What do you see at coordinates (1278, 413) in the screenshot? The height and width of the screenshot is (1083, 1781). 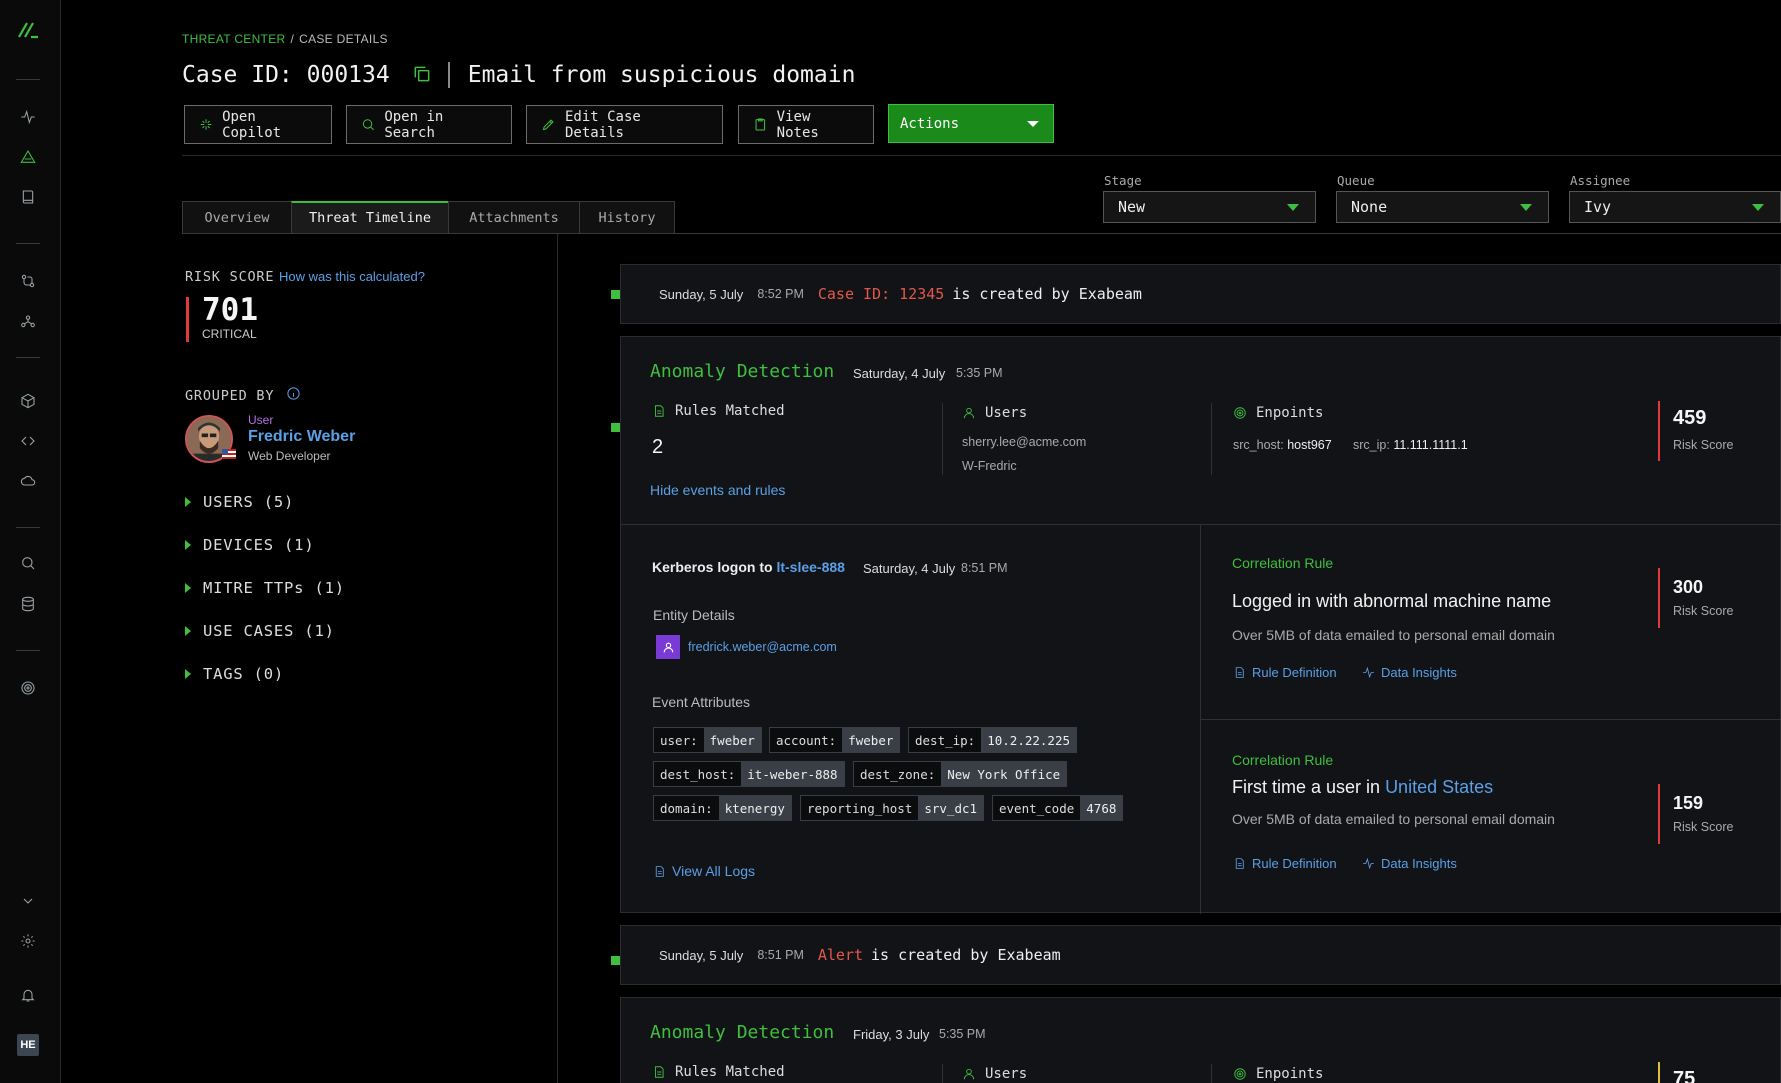 I see `endpoints-label: Enpoints` at bounding box center [1278, 413].